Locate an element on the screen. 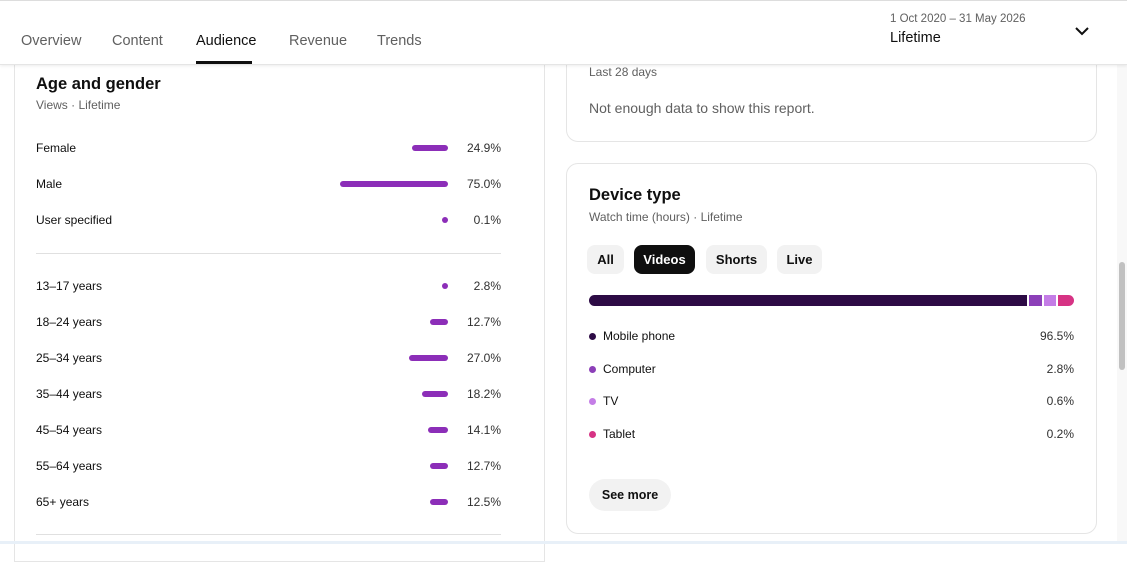 The image size is (1127, 562). row-label: 13–17 years is located at coordinates (69, 286).